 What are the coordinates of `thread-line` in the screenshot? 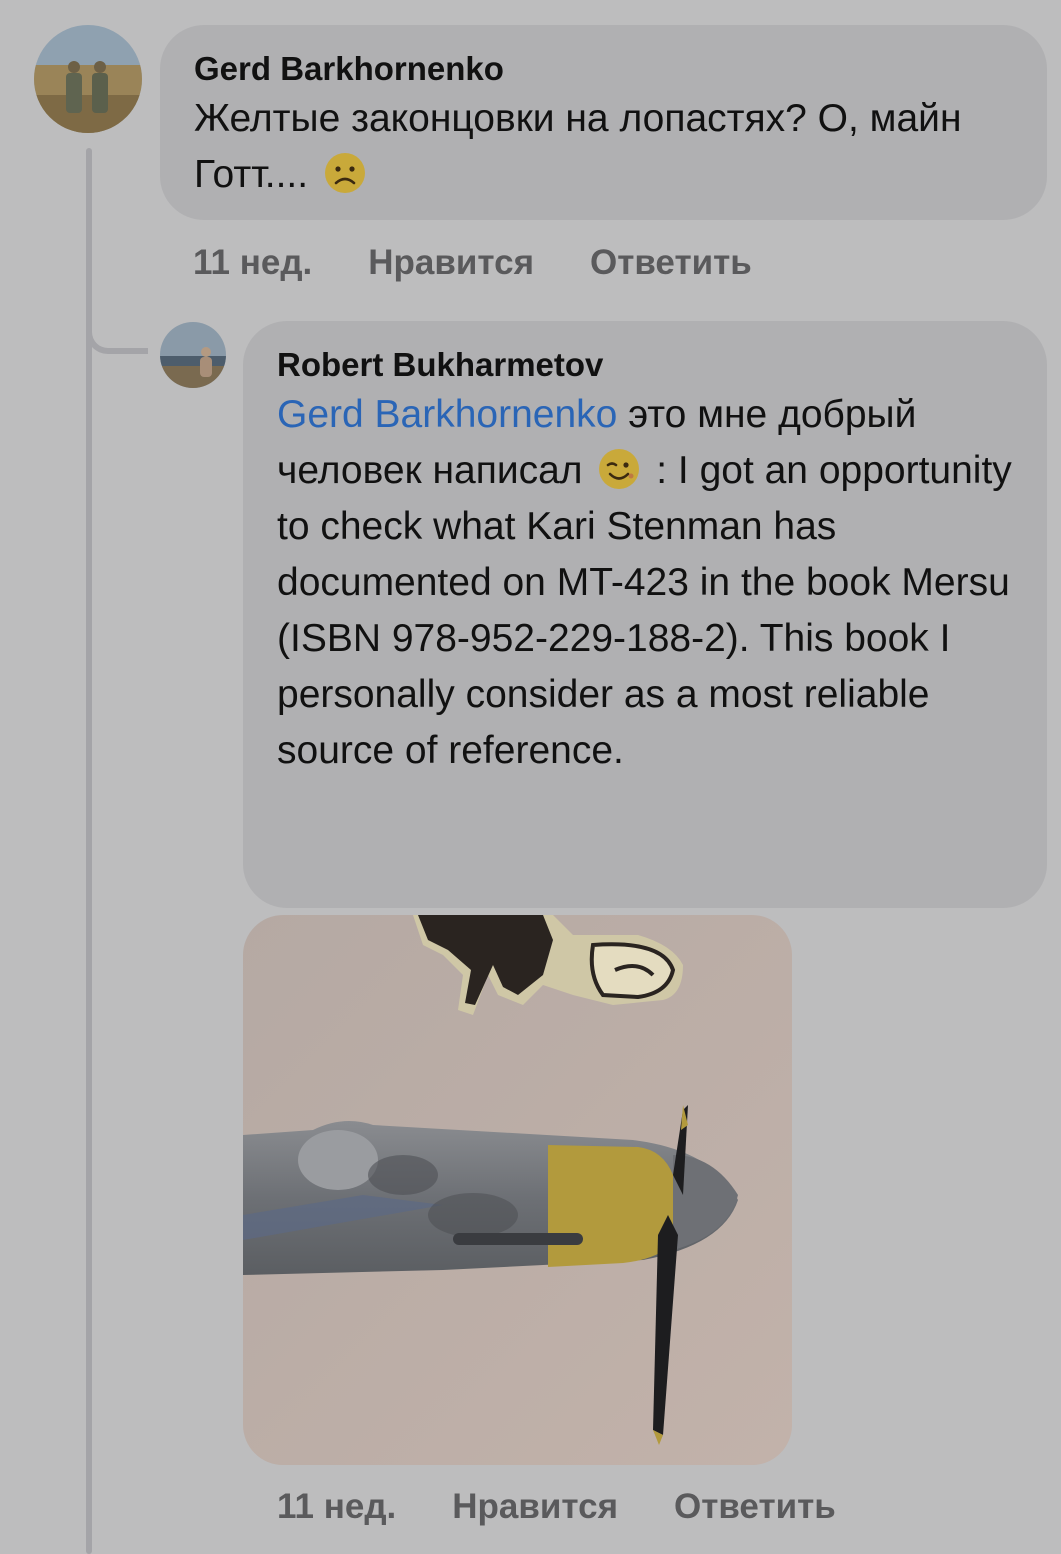 It's located at (89, 851).